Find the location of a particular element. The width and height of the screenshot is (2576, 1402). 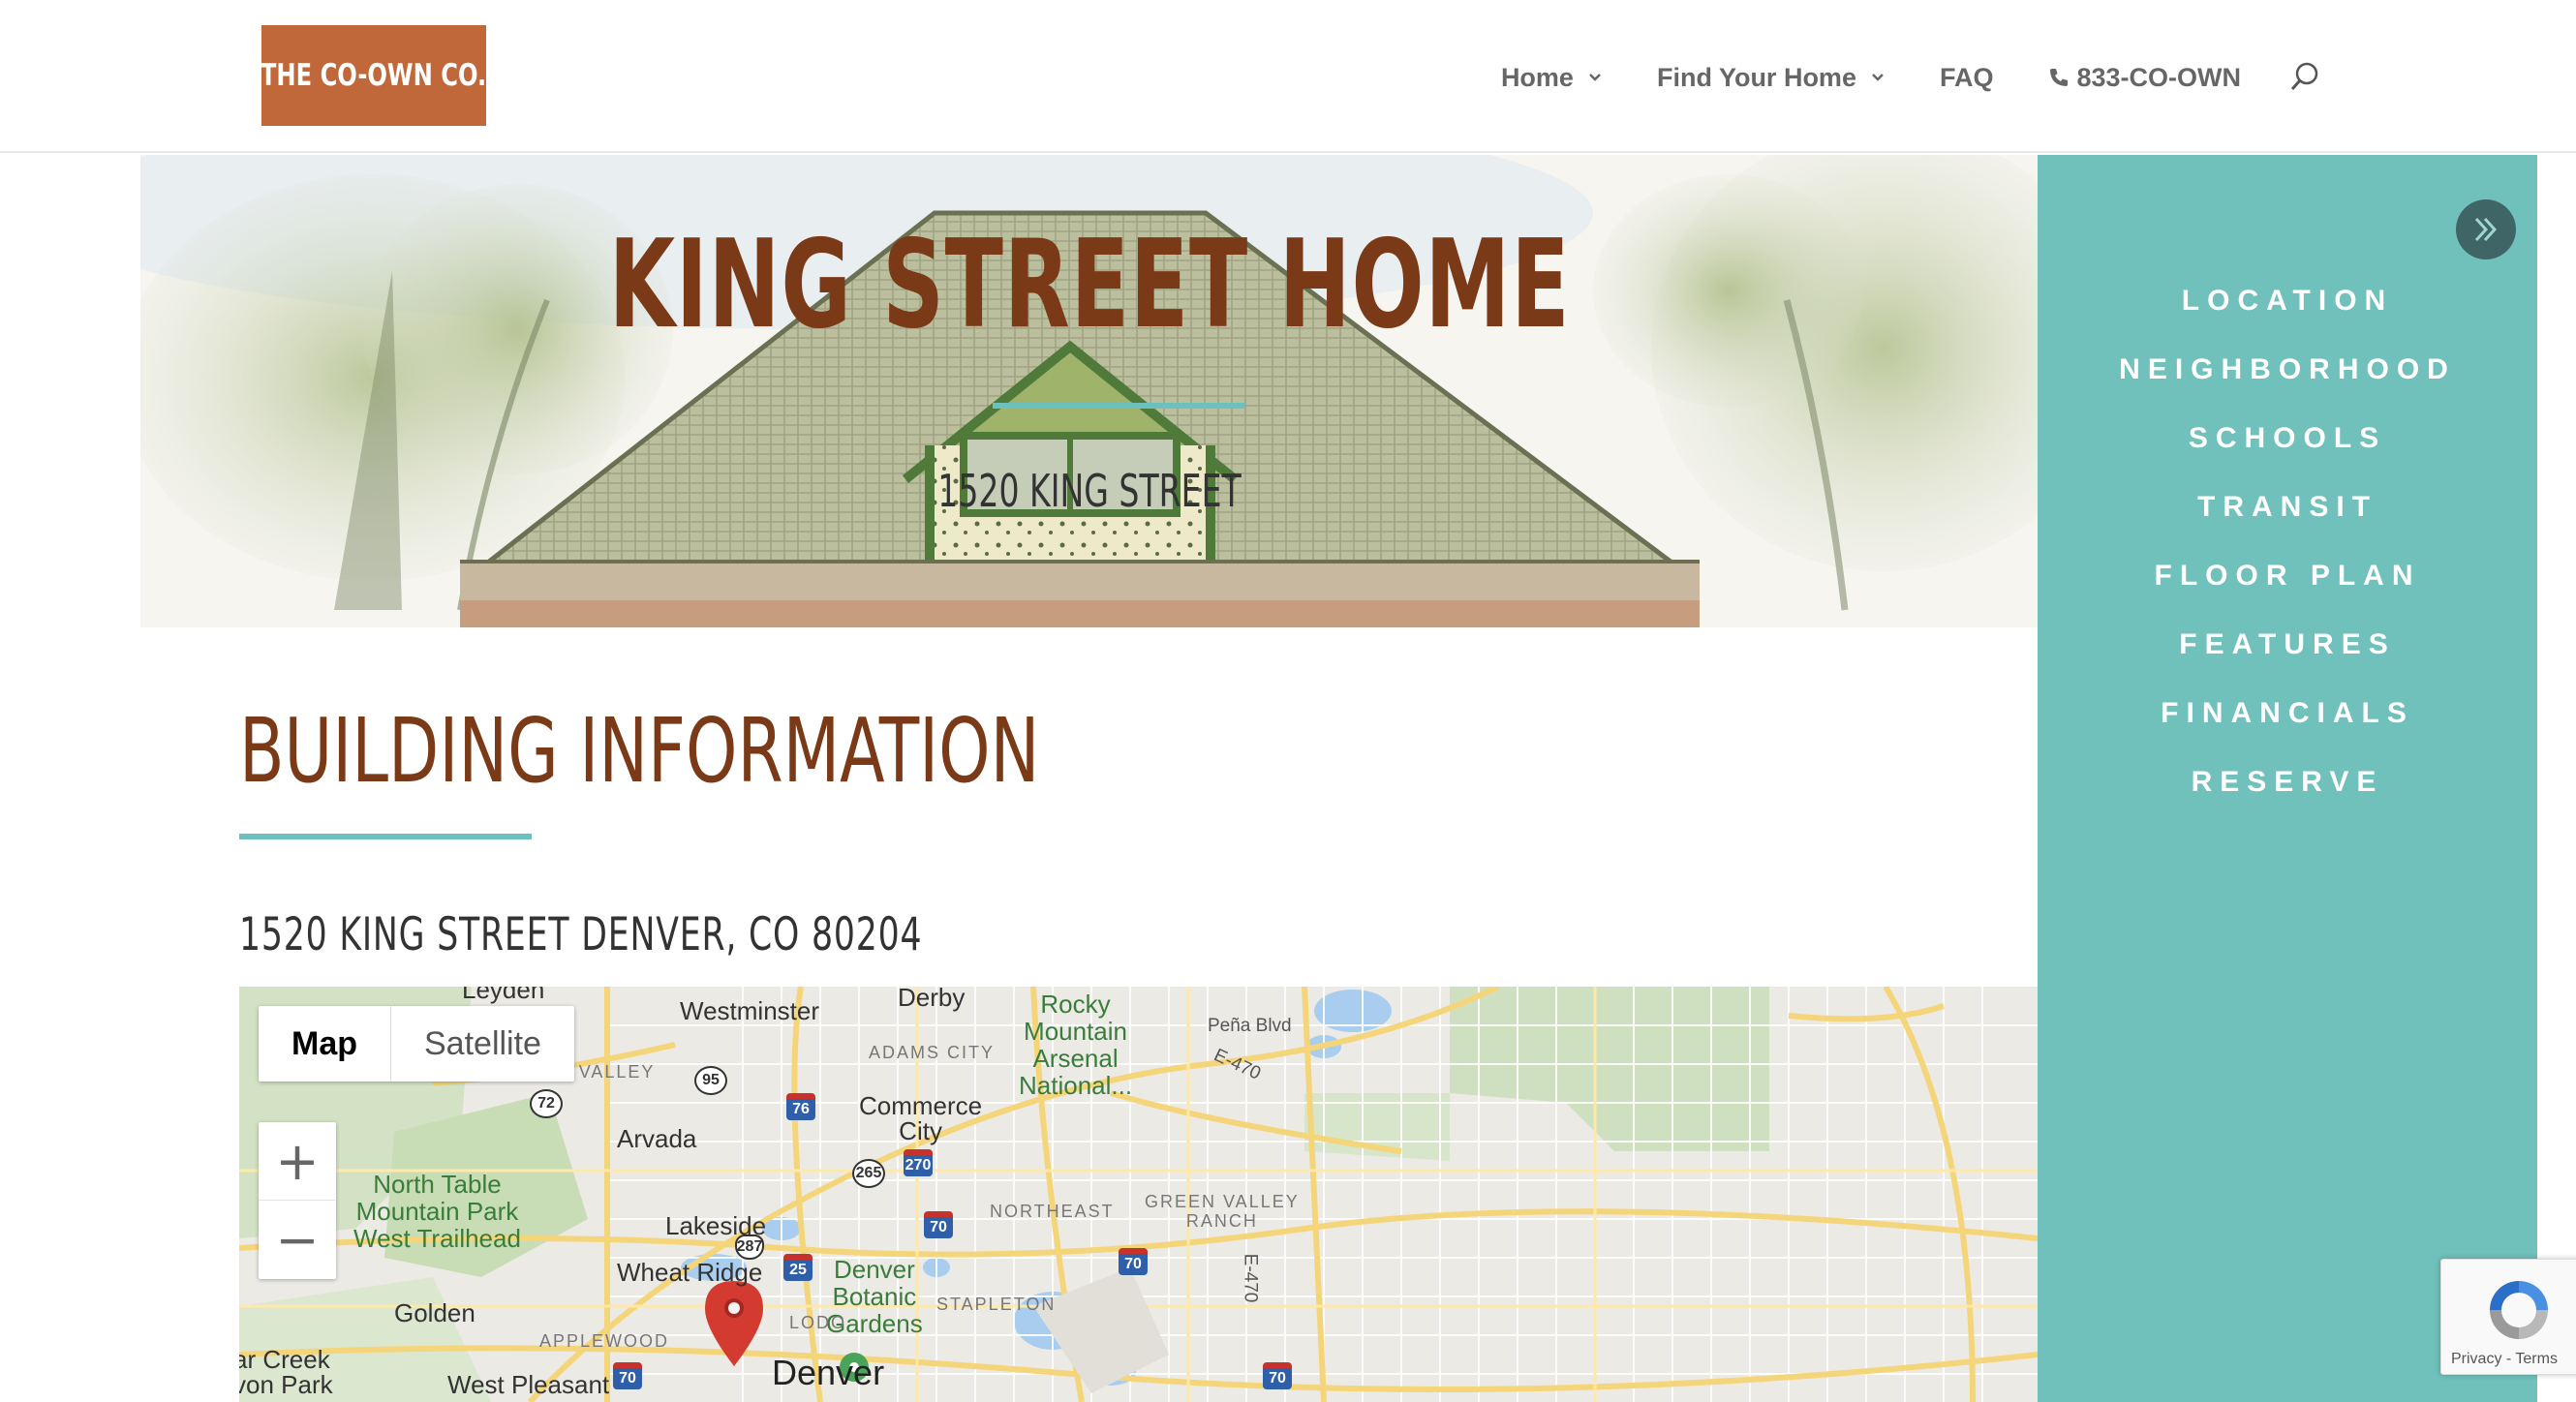

route-shield-76: 76 is located at coordinates (800, 1106).